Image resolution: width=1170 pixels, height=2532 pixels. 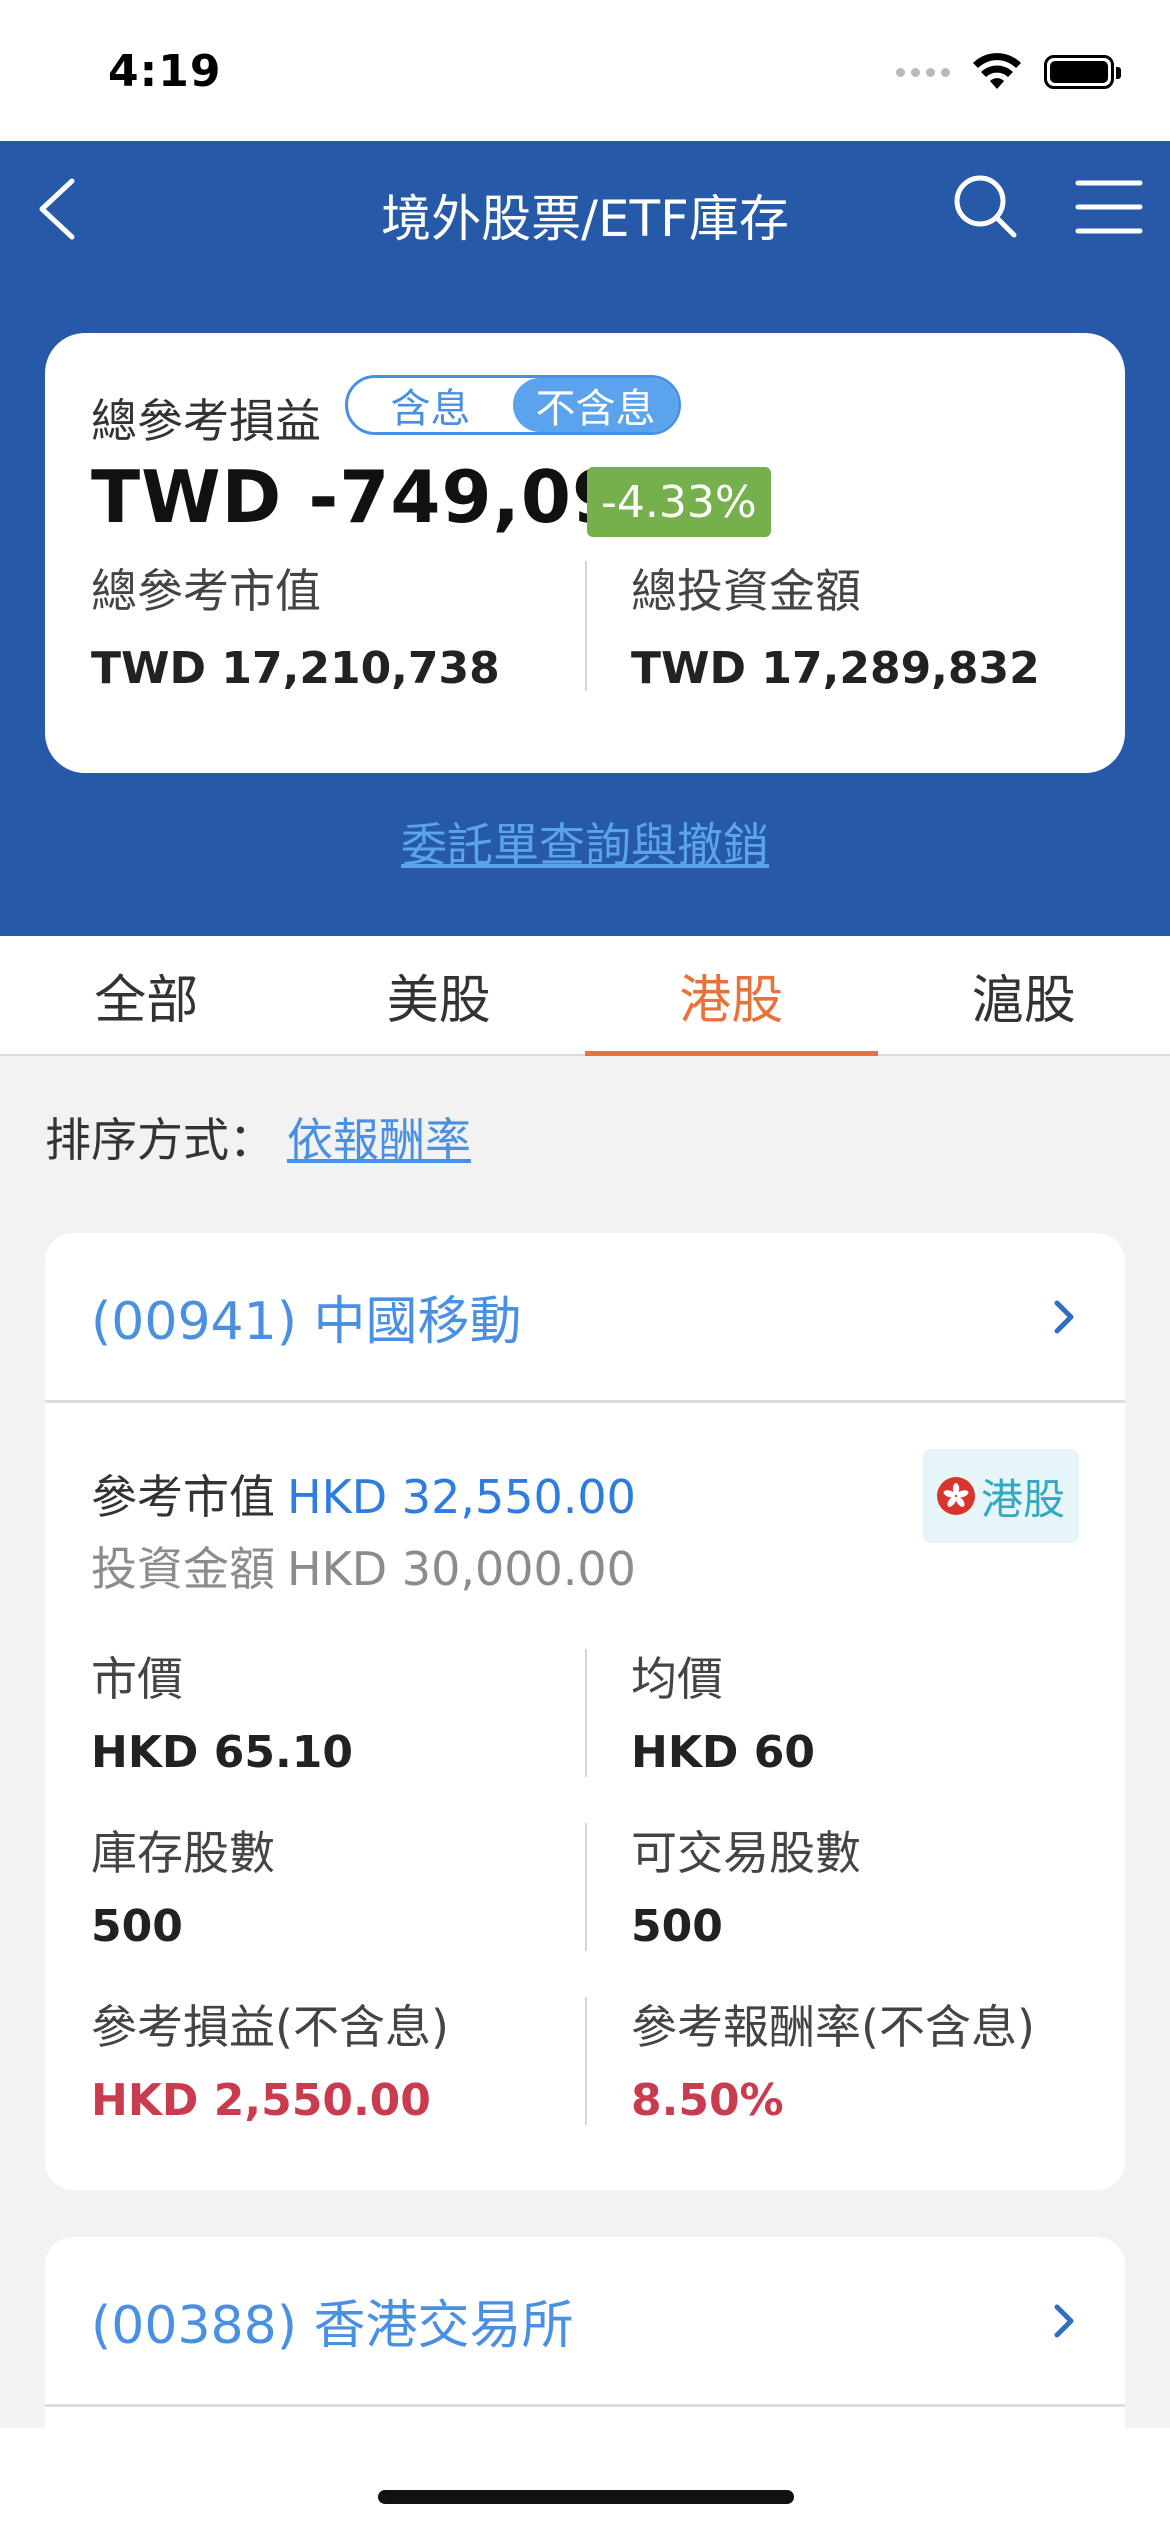 What do you see at coordinates (261, 2100) in the screenshot?
I see `reference-pl-value: HKD 2,550.00` at bounding box center [261, 2100].